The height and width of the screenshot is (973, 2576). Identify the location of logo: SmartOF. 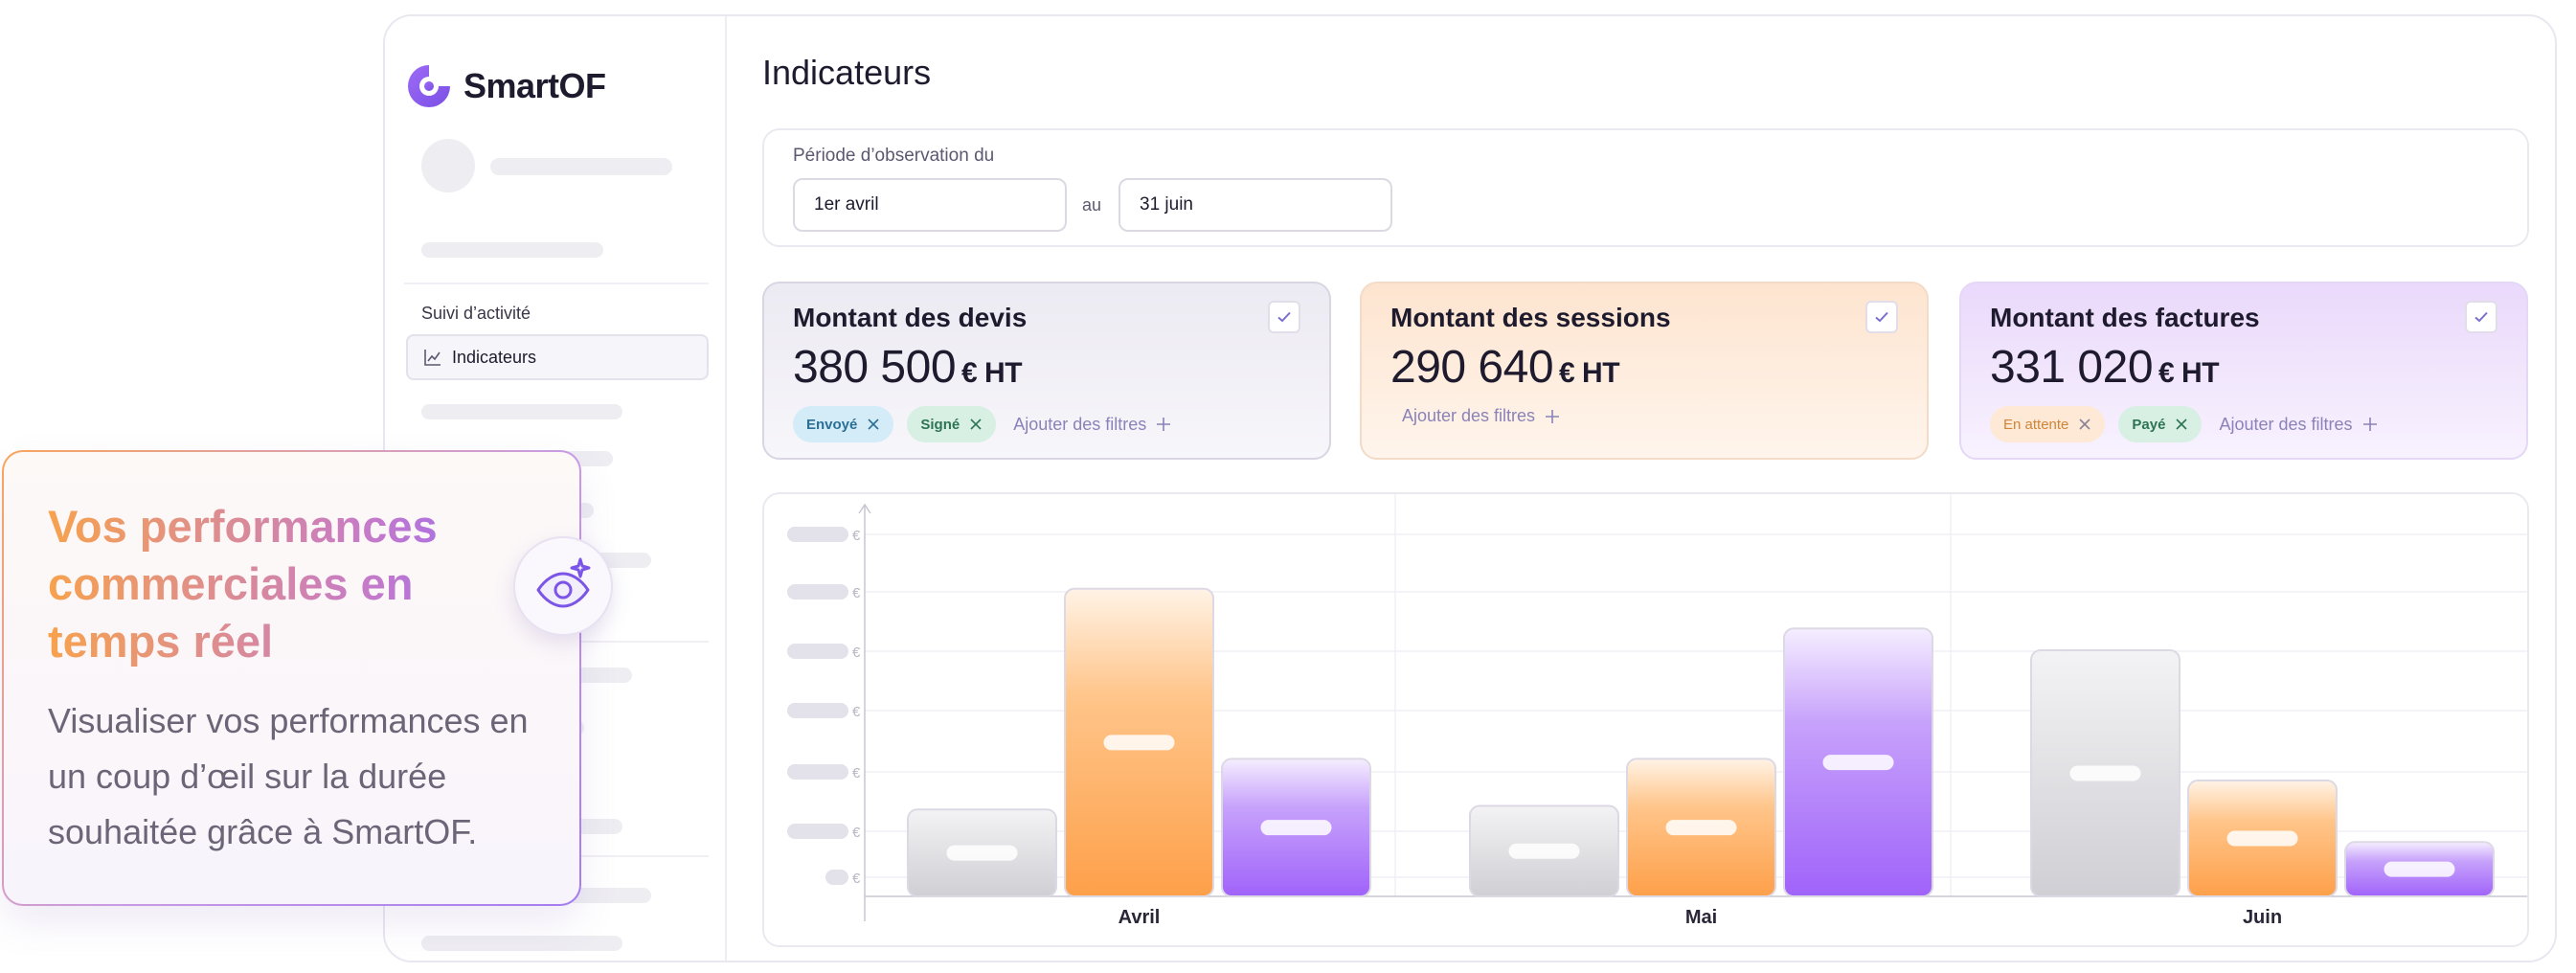
(505, 86).